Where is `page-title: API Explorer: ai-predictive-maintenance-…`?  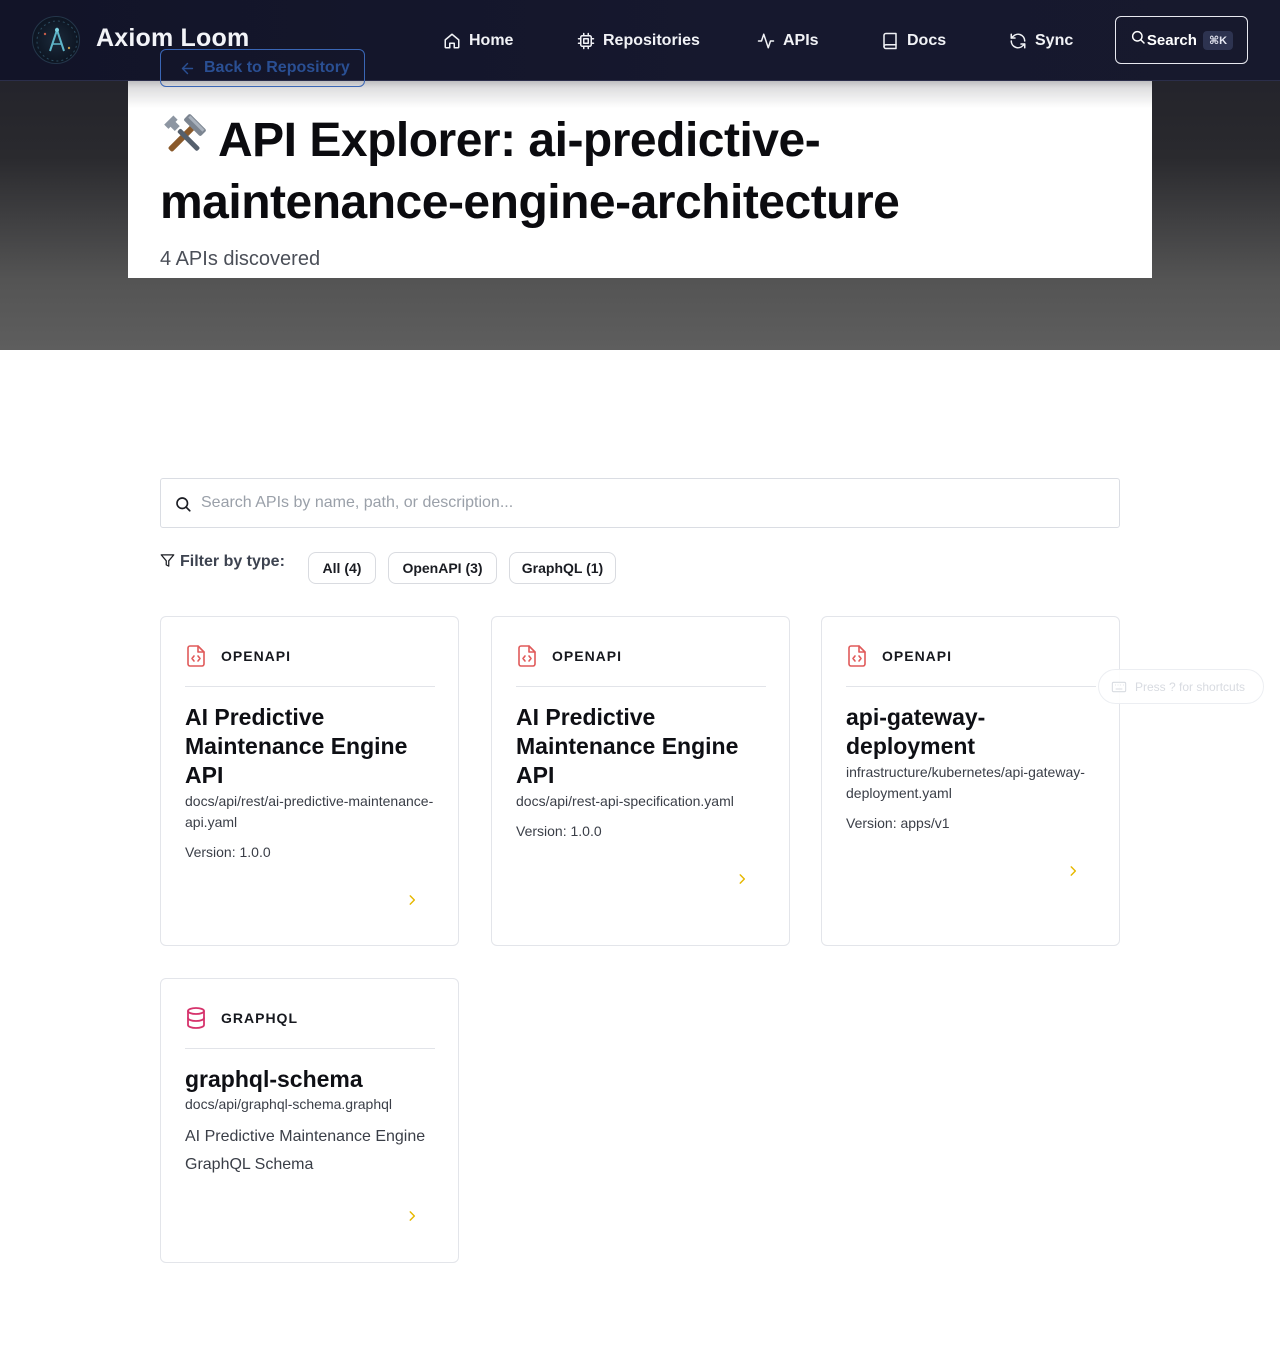 page-title: API Explorer: ai-predictive-maintenance-… is located at coordinates (640, 172).